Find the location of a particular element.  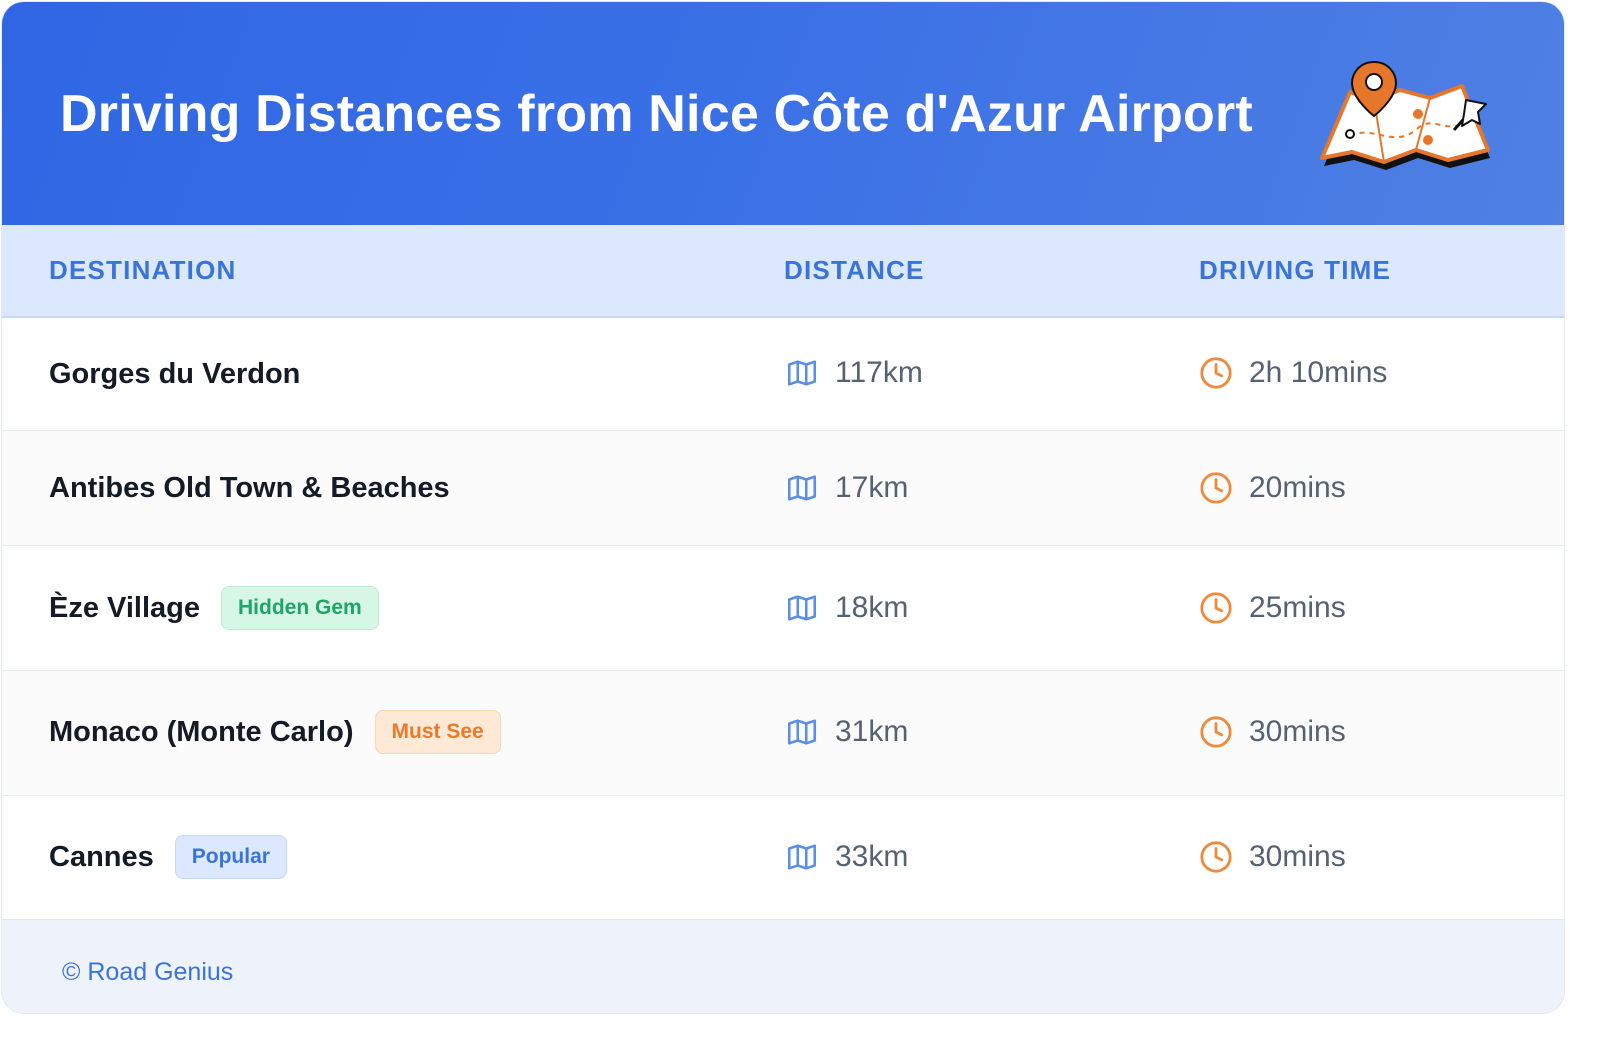

footer-credit: © Road Genius is located at coordinates (147, 972).